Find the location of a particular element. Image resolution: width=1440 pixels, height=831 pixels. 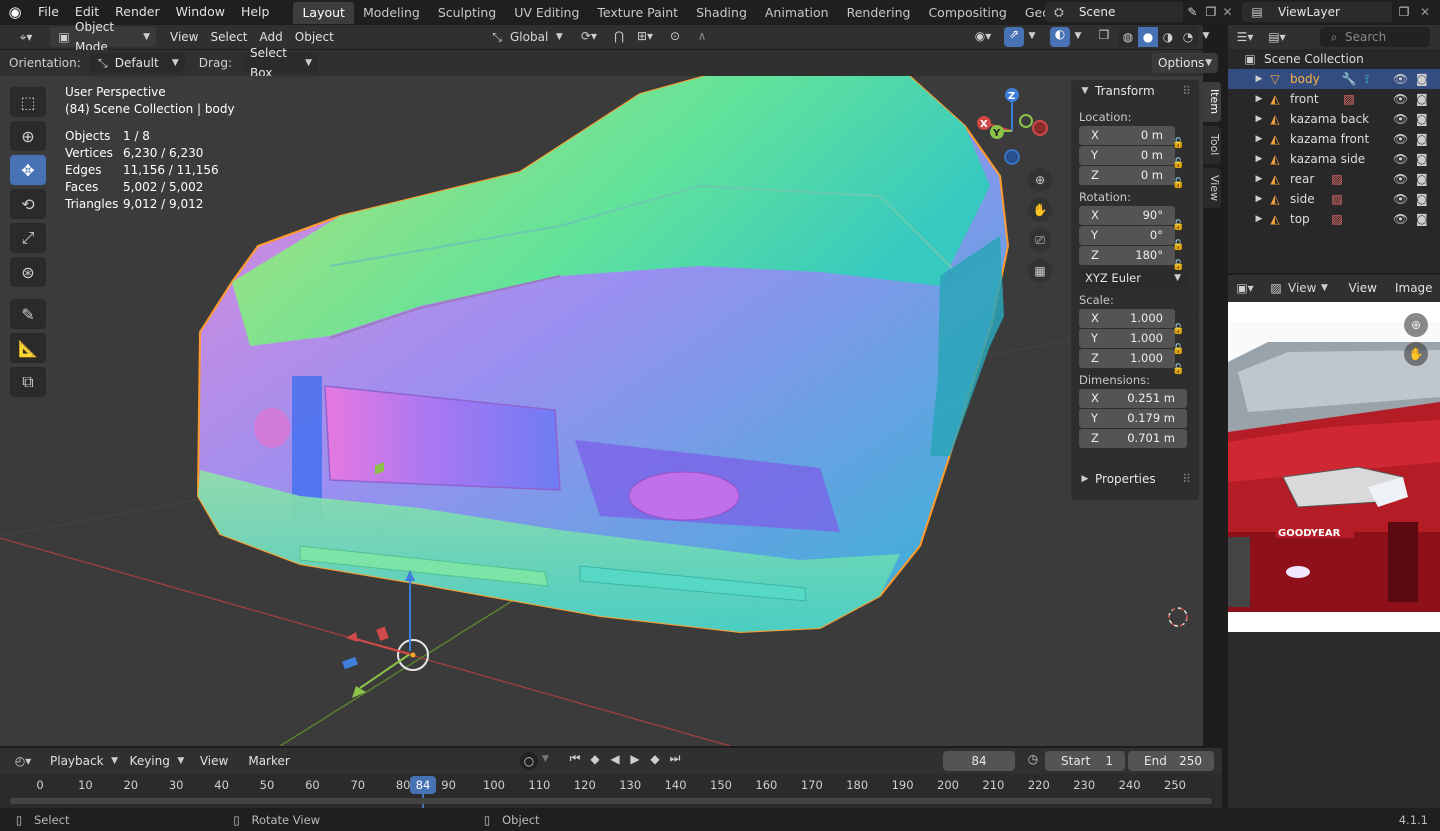

viewport-menu-view: View is located at coordinates (184, 37).